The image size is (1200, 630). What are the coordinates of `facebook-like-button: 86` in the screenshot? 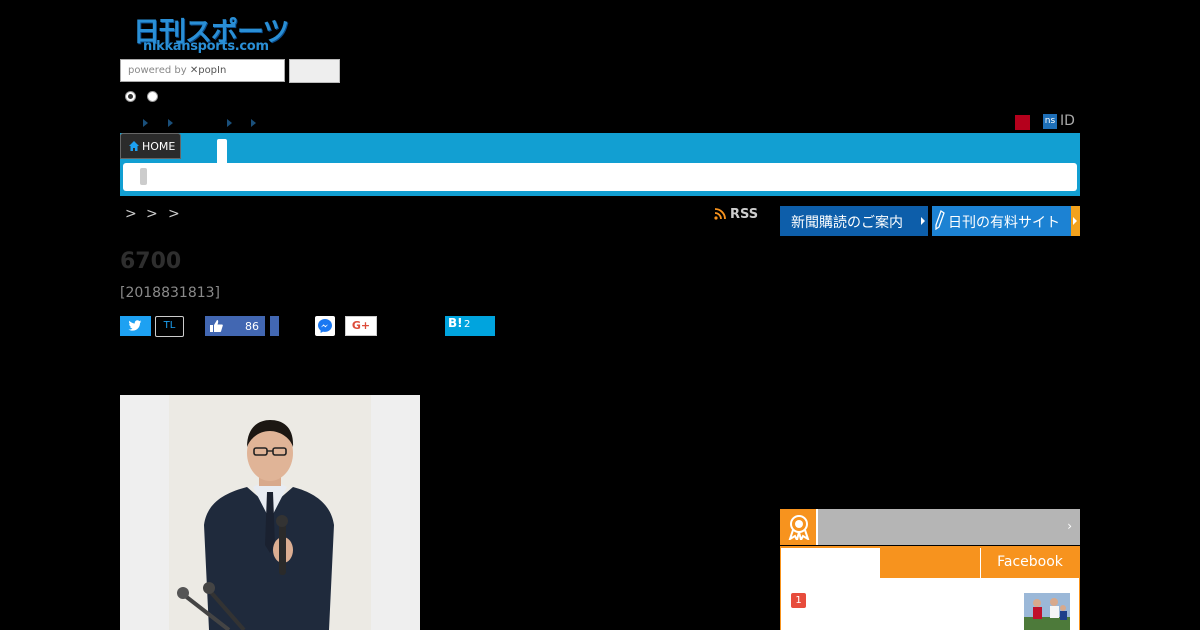 It's located at (235, 326).